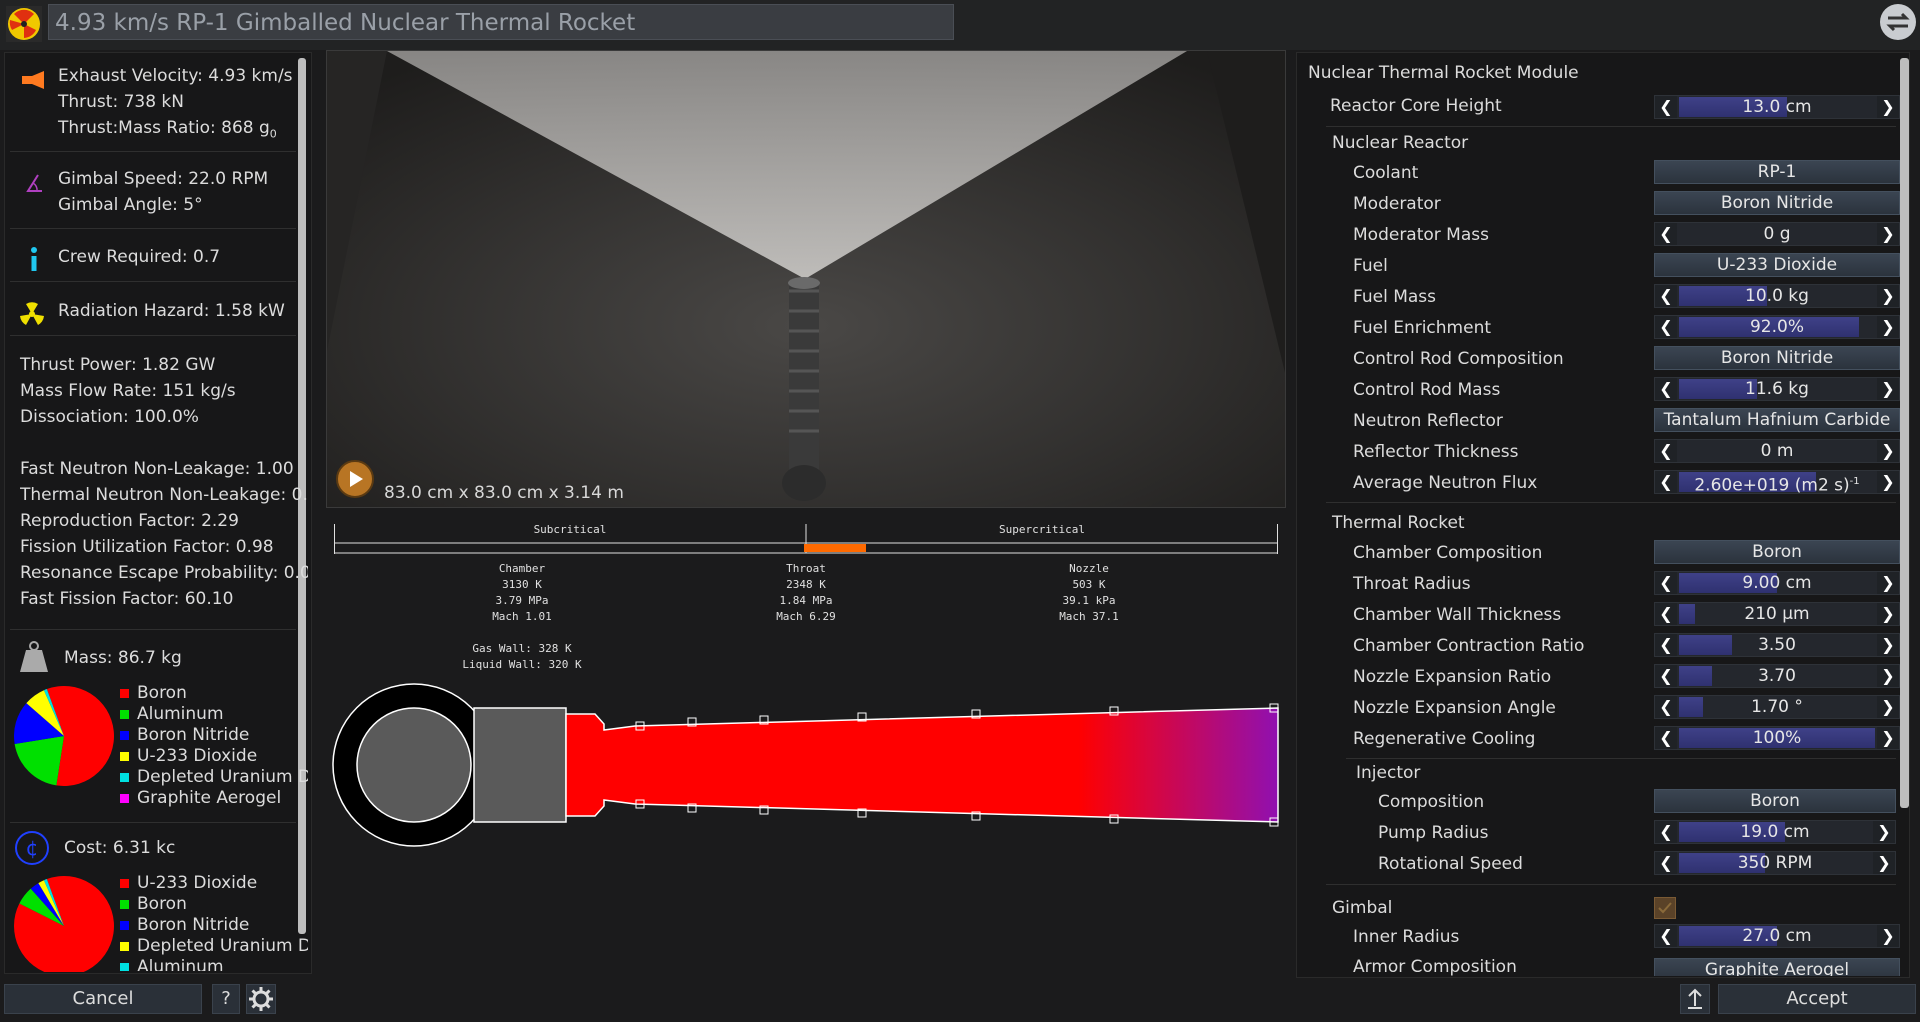  I want to click on subcritical-label: Subcritical, so click(570, 529).